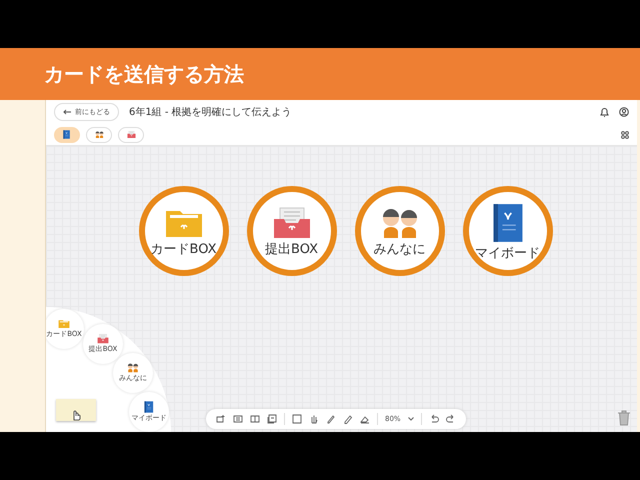  Describe the element at coordinates (272, 419) in the screenshot. I see `gallery-icon` at that location.